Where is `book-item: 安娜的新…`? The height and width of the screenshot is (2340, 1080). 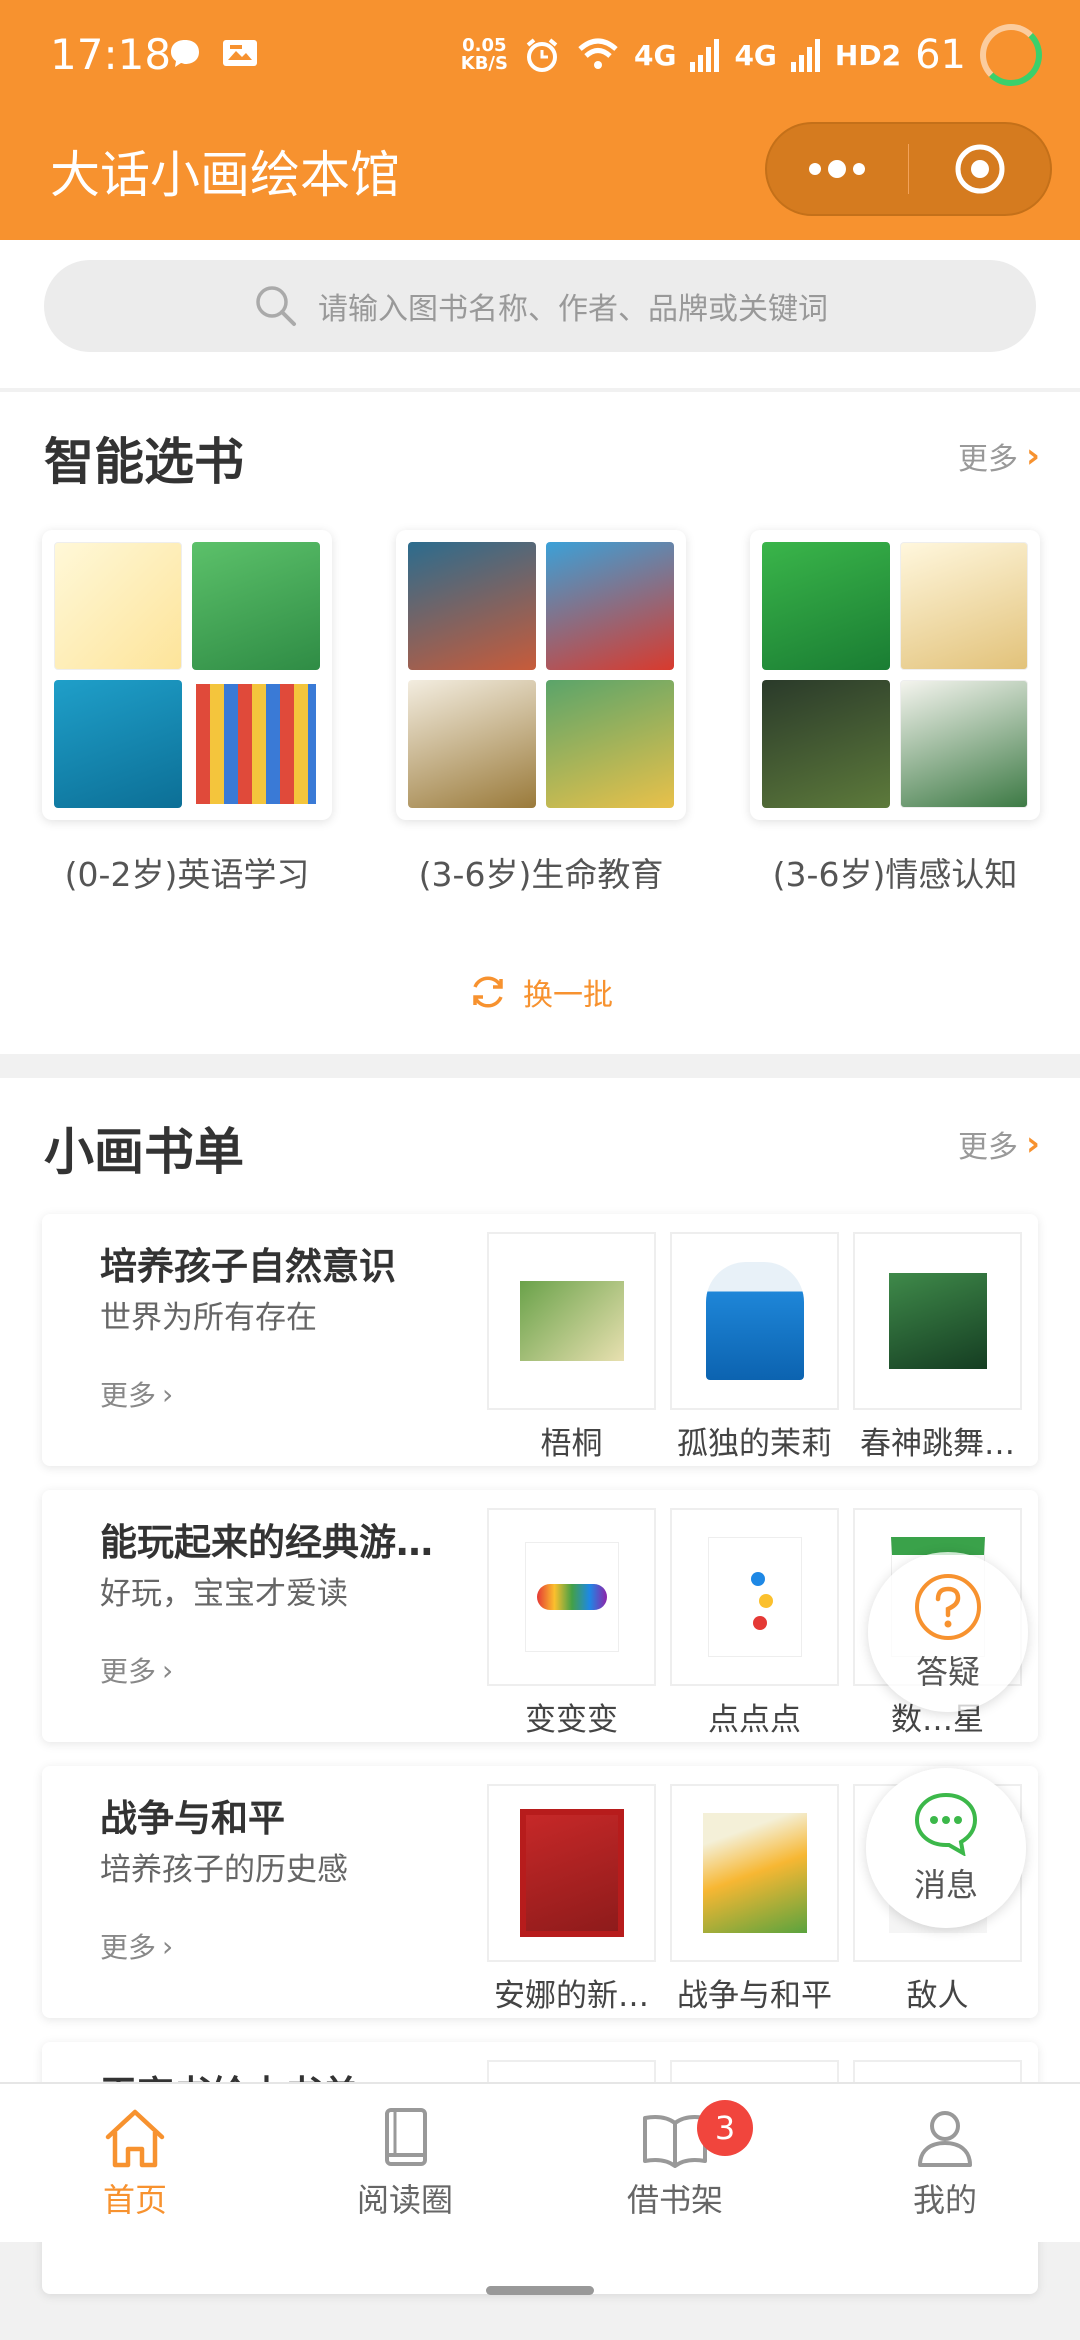 book-item: 安娜的新… is located at coordinates (571, 1899).